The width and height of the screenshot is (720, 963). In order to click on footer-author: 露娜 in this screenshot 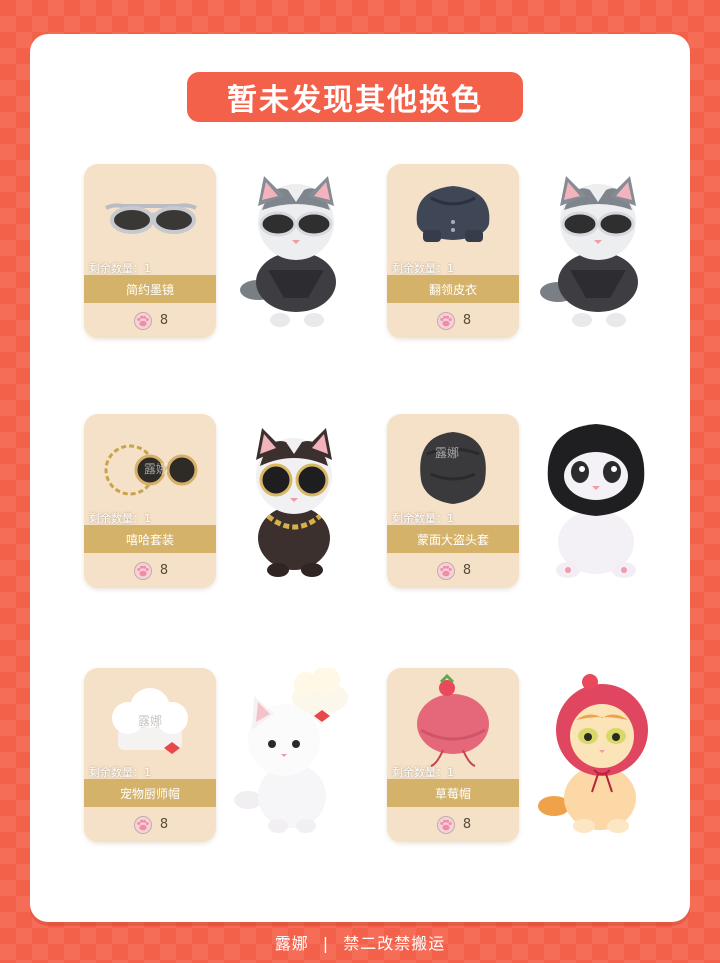, I will do `click(291, 943)`.